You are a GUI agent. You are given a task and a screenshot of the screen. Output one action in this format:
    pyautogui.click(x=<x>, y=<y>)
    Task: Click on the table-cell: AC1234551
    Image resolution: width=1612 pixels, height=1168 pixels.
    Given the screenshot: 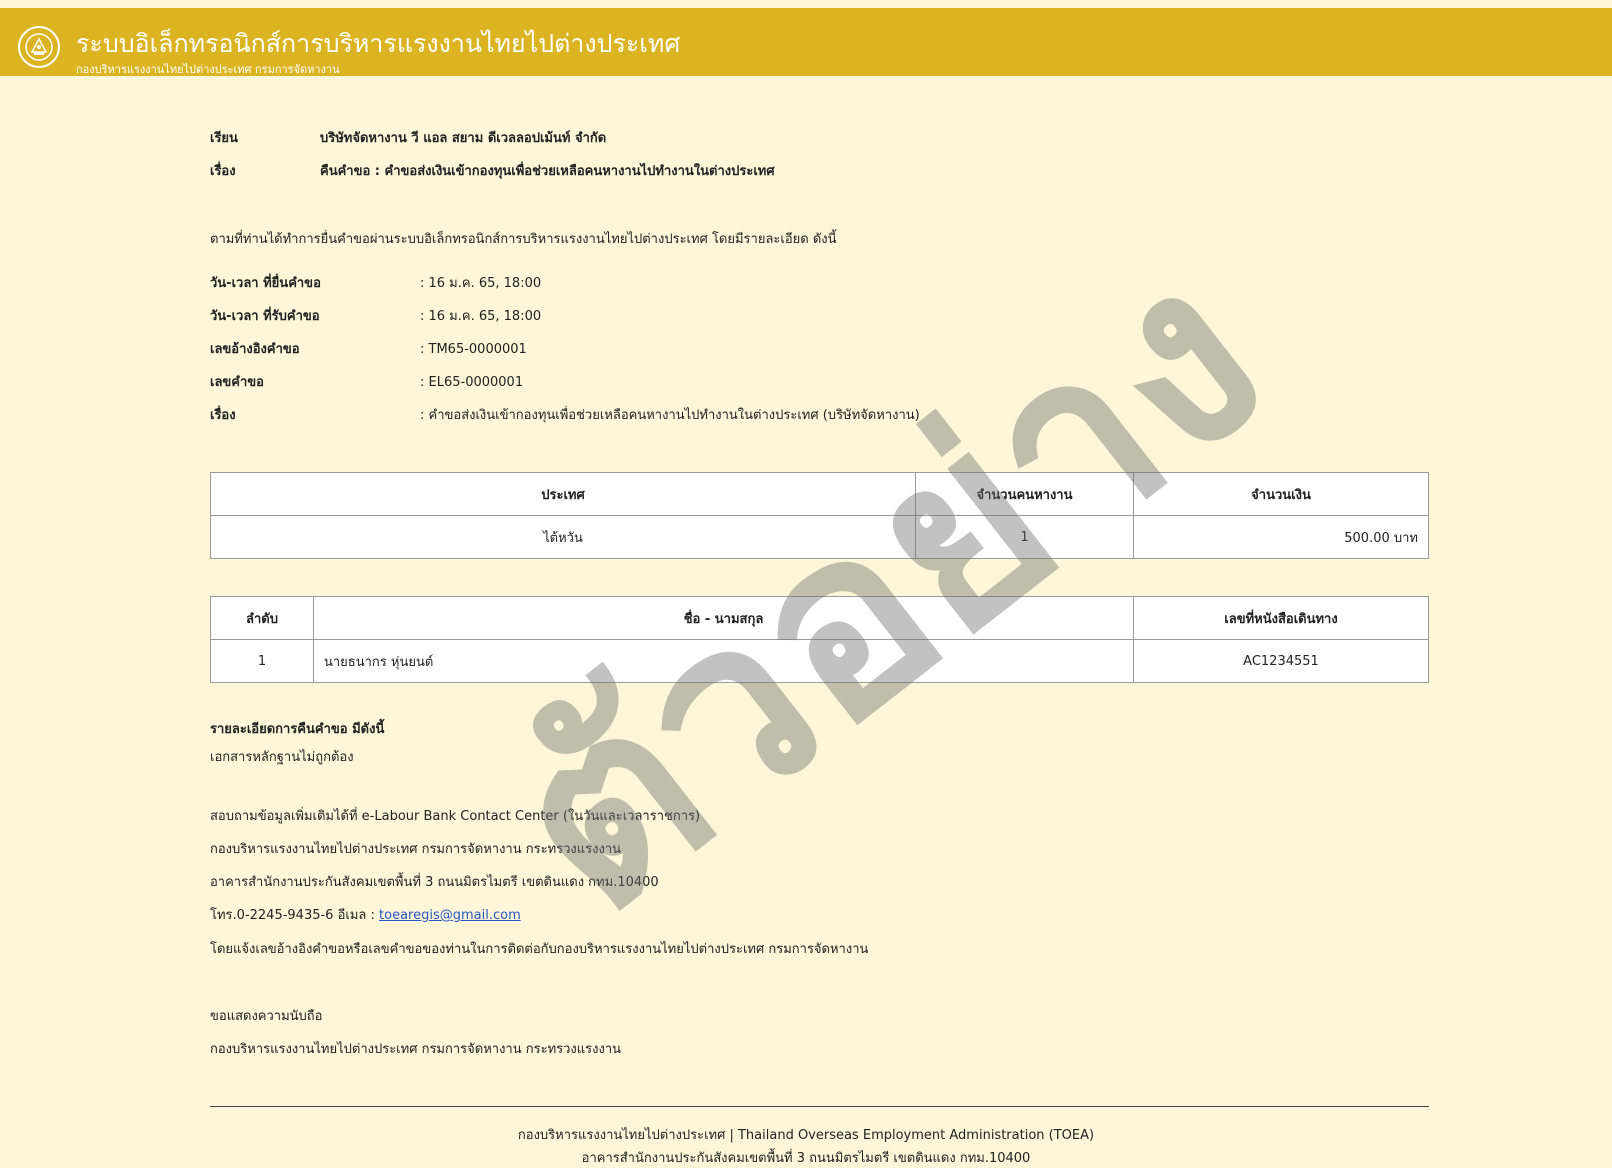 What is the action you would take?
    pyautogui.click(x=1281, y=661)
    